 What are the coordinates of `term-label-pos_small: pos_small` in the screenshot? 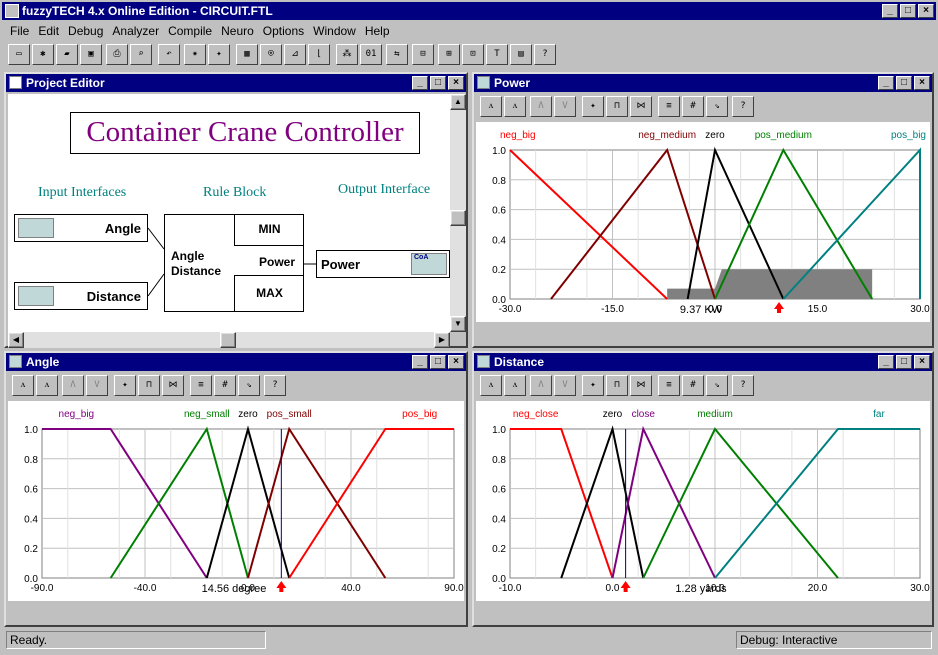 It's located at (289, 414).